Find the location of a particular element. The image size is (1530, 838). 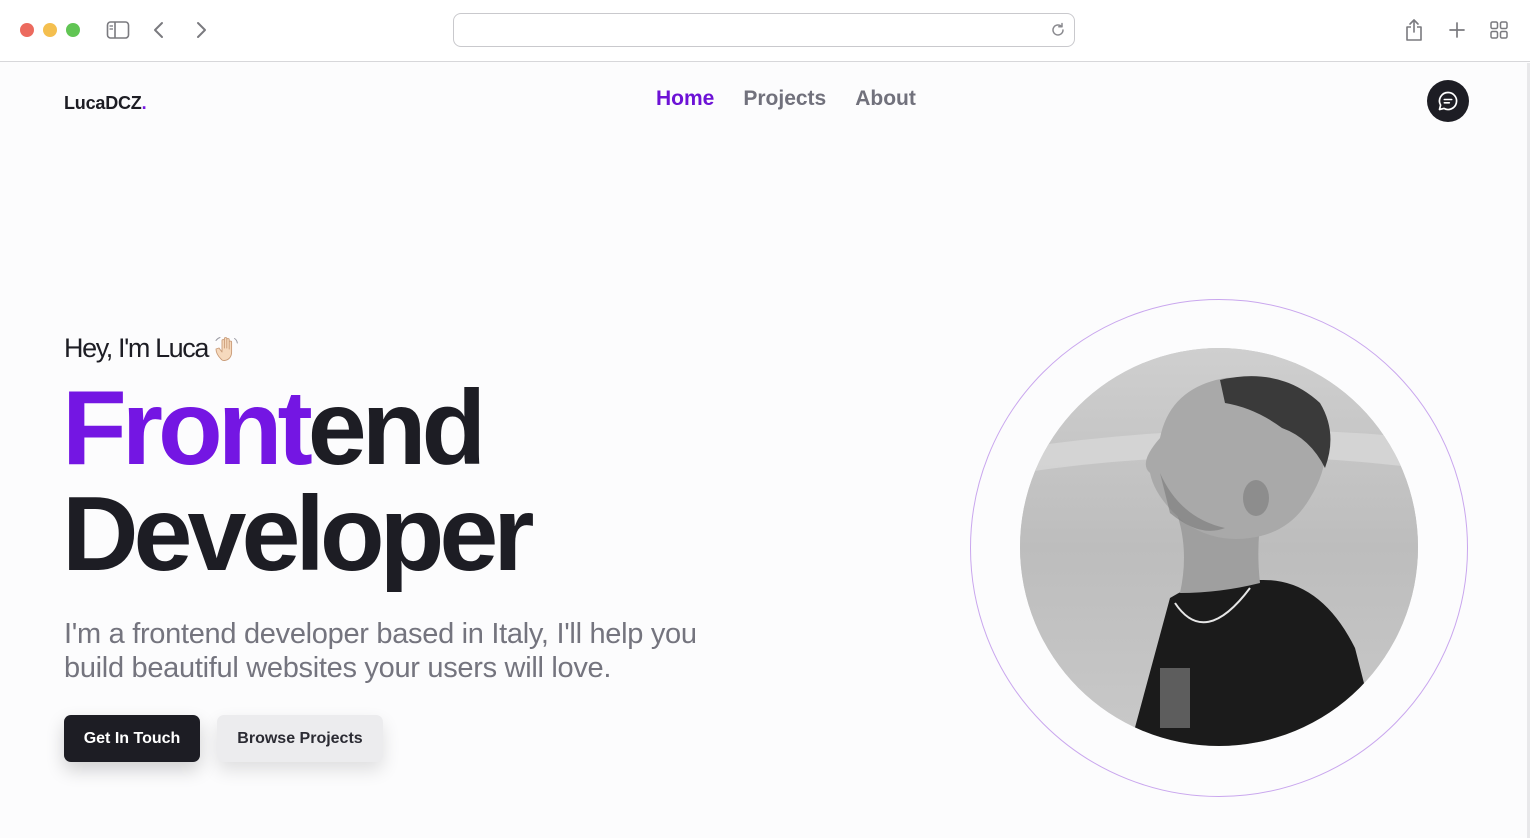

waving-hand-icon is located at coordinates (227, 349).